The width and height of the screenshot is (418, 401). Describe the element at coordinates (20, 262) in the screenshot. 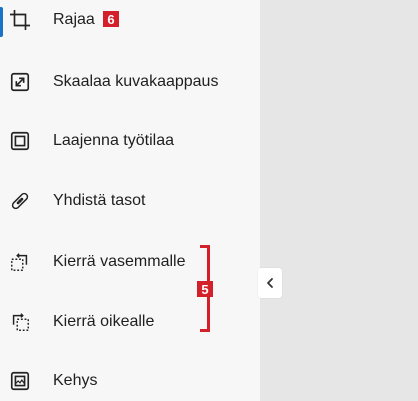

I see `rotate-left-icon` at that location.